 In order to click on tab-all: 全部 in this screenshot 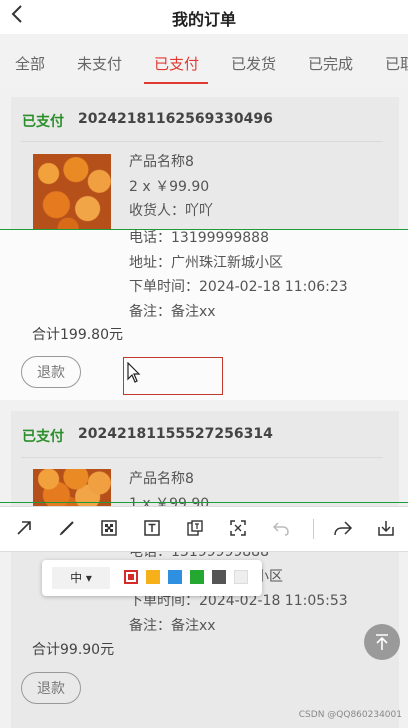, I will do `click(30, 63)`.